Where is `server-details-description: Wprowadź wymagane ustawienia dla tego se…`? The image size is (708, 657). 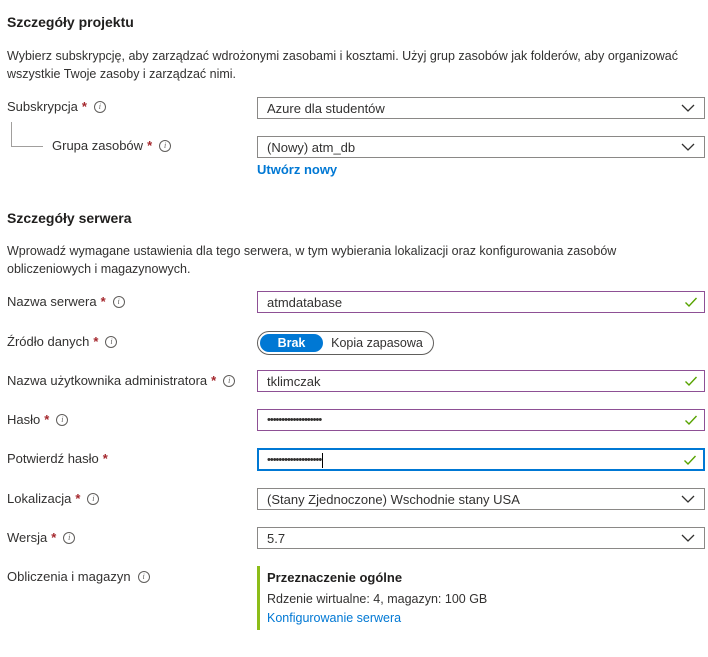 server-details-description: Wprowadź wymagane ustawienia dla tego se… is located at coordinates (312, 260).